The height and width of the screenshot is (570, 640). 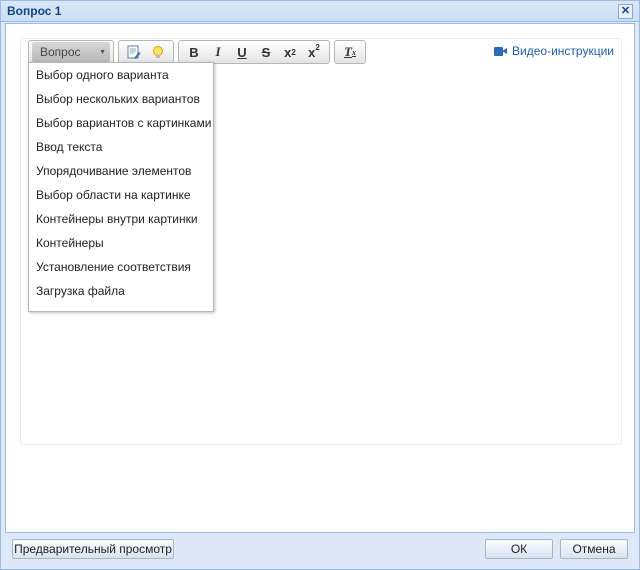 I want to click on subscript-label: x, so click(x=288, y=52).